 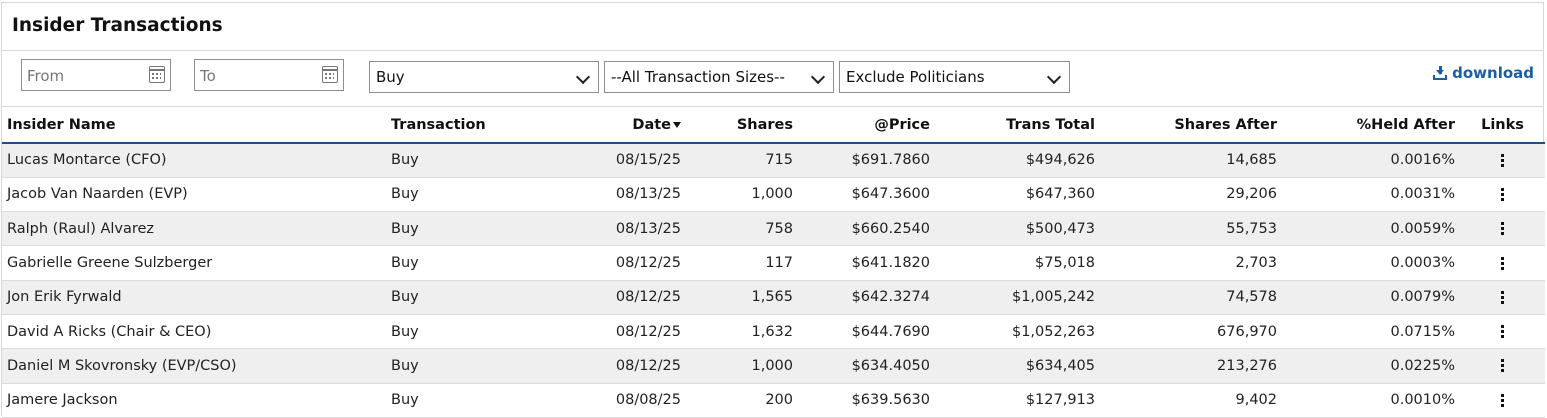 I want to click on shares-cell: 758, so click(x=742, y=229).